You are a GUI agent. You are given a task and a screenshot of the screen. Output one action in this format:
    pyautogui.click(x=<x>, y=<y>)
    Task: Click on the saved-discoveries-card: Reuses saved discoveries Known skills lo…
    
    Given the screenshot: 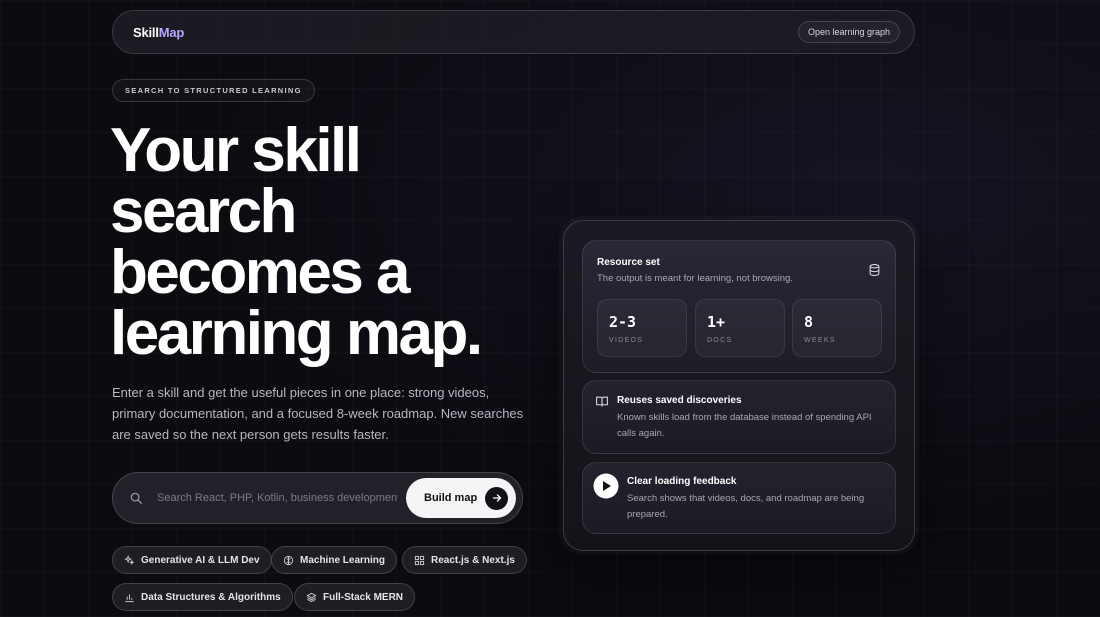 What is the action you would take?
    pyautogui.click(x=739, y=417)
    